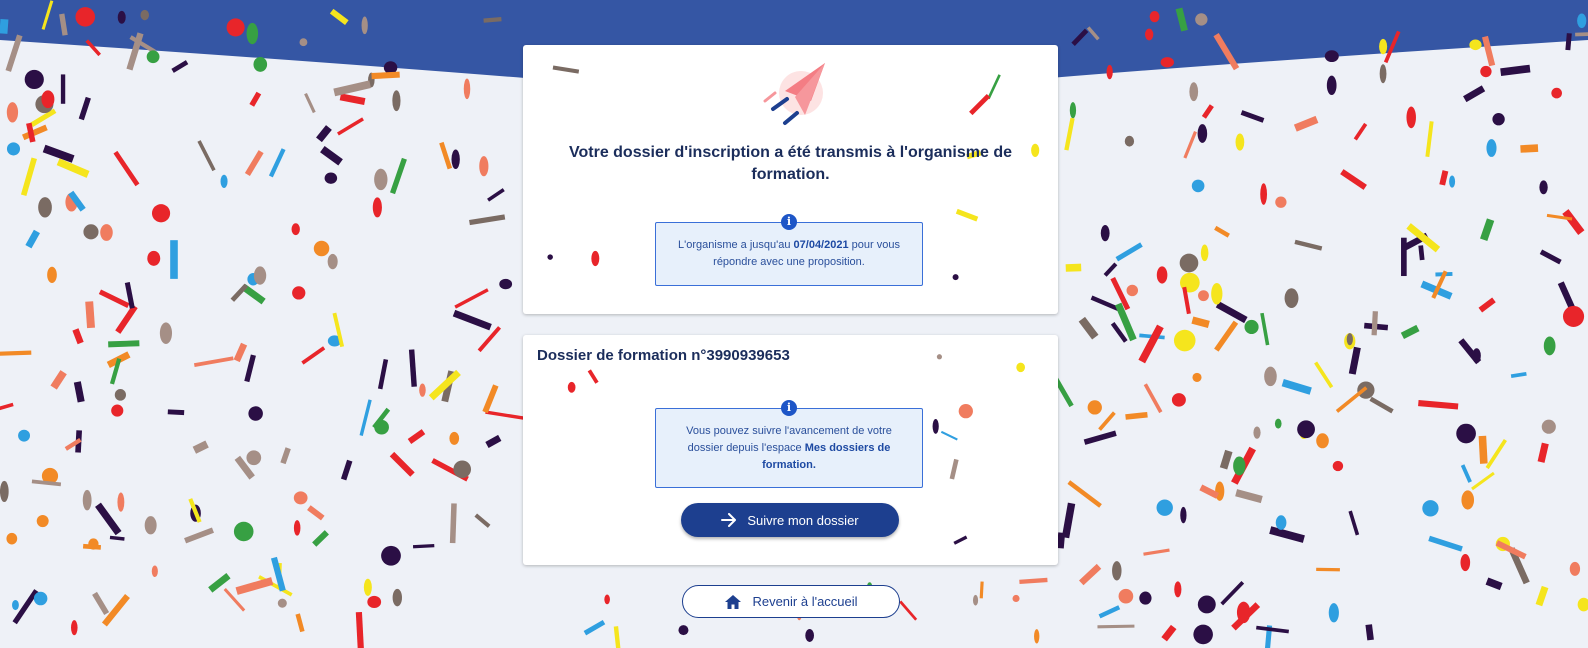 Image resolution: width=1588 pixels, height=648 pixels. Describe the element at coordinates (803, 520) in the screenshot. I see `follow-dossier-label: Suivre mon dossier` at that location.